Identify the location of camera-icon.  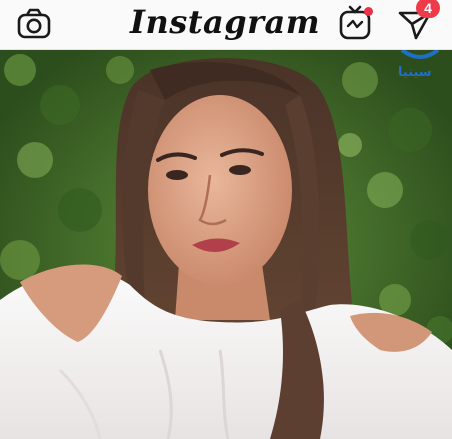
(34, 23).